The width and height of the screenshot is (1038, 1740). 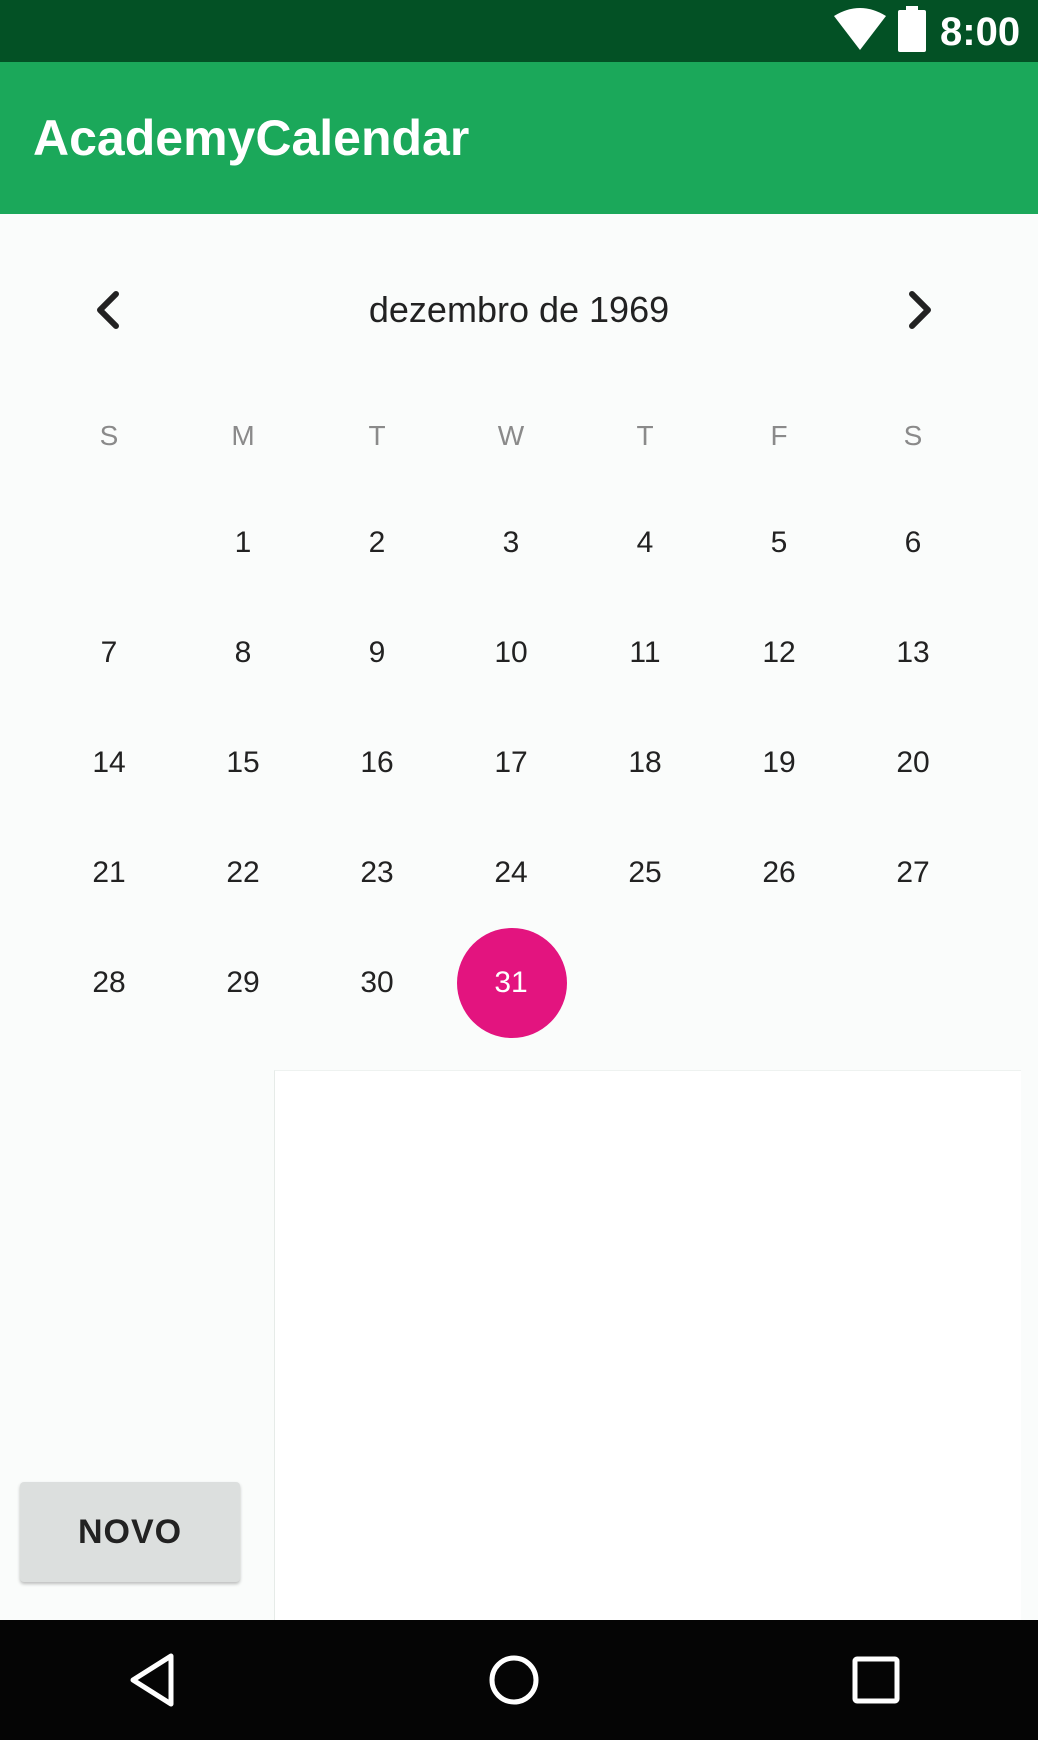 I want to click on calendar-day-number: 16, so click(x=377, y=762).